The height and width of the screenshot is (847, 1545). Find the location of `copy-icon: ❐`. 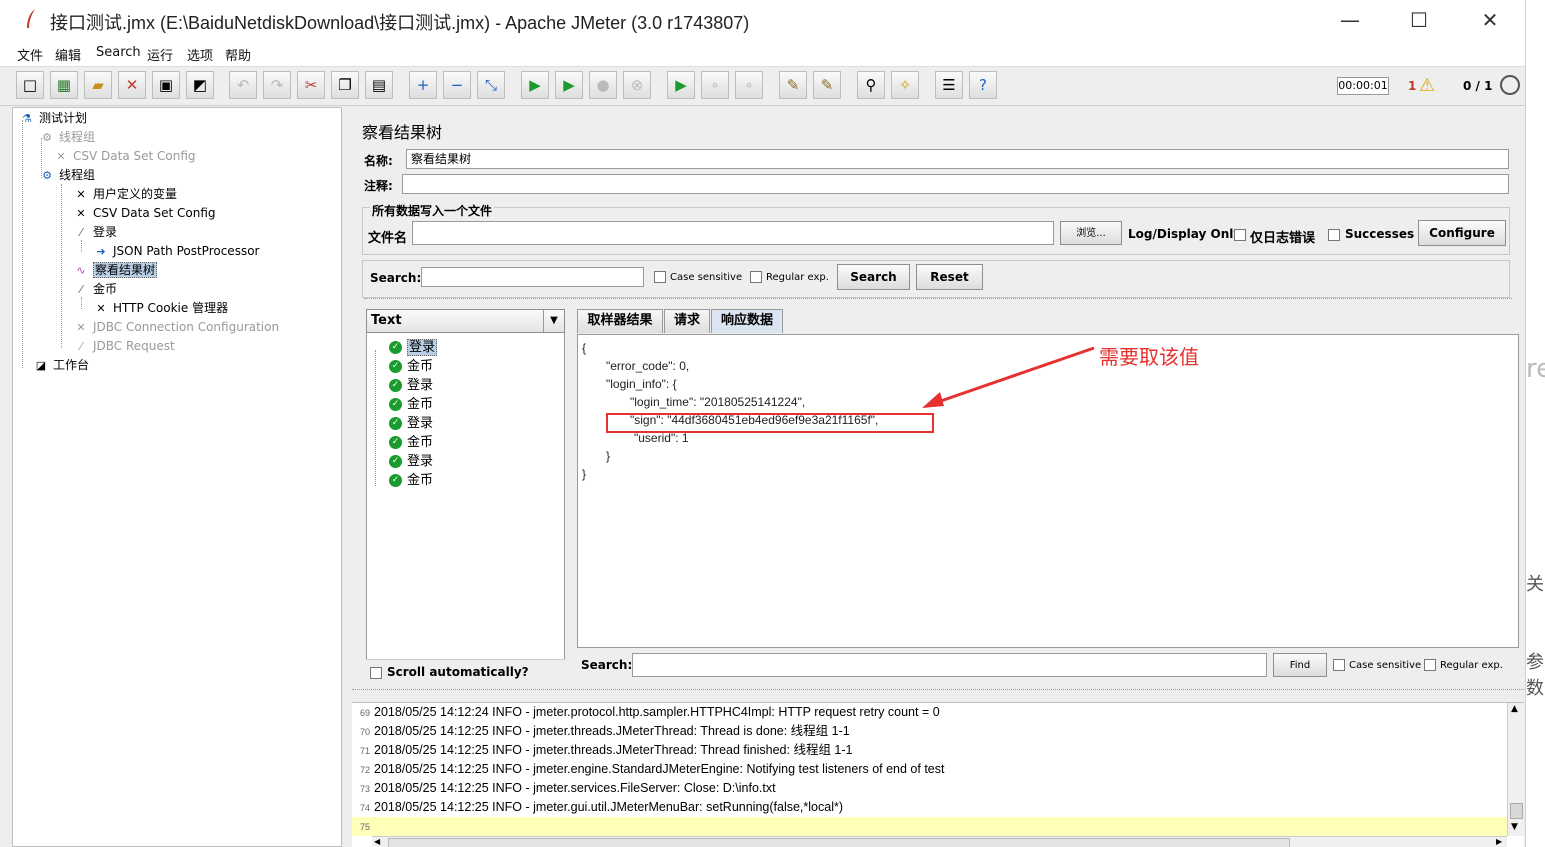

copy-icon: ❐ is located at coordinates (345, 85).